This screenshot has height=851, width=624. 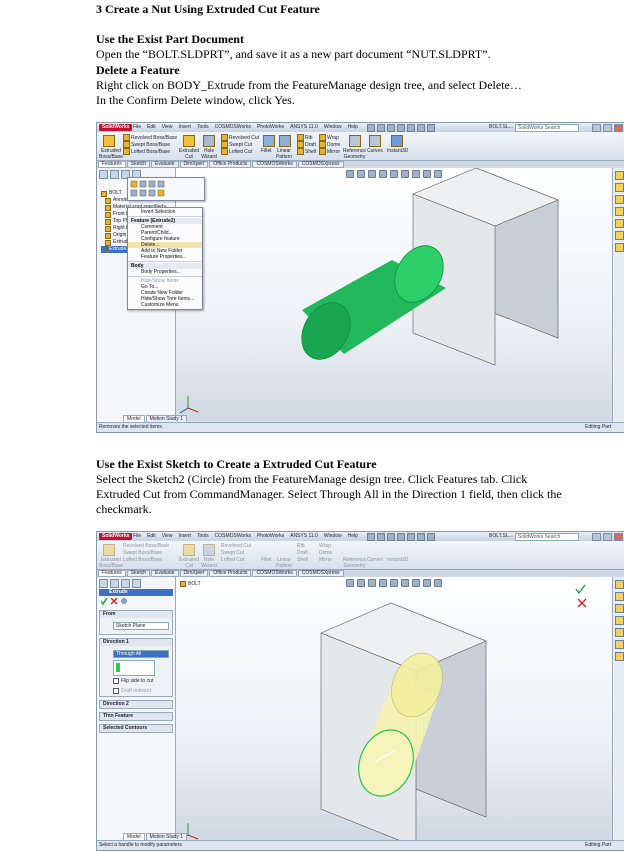 What do you see at coordinates (353, 127) in the screenshot?
I see `menu-help: Help` at bounding box center [353, 127].